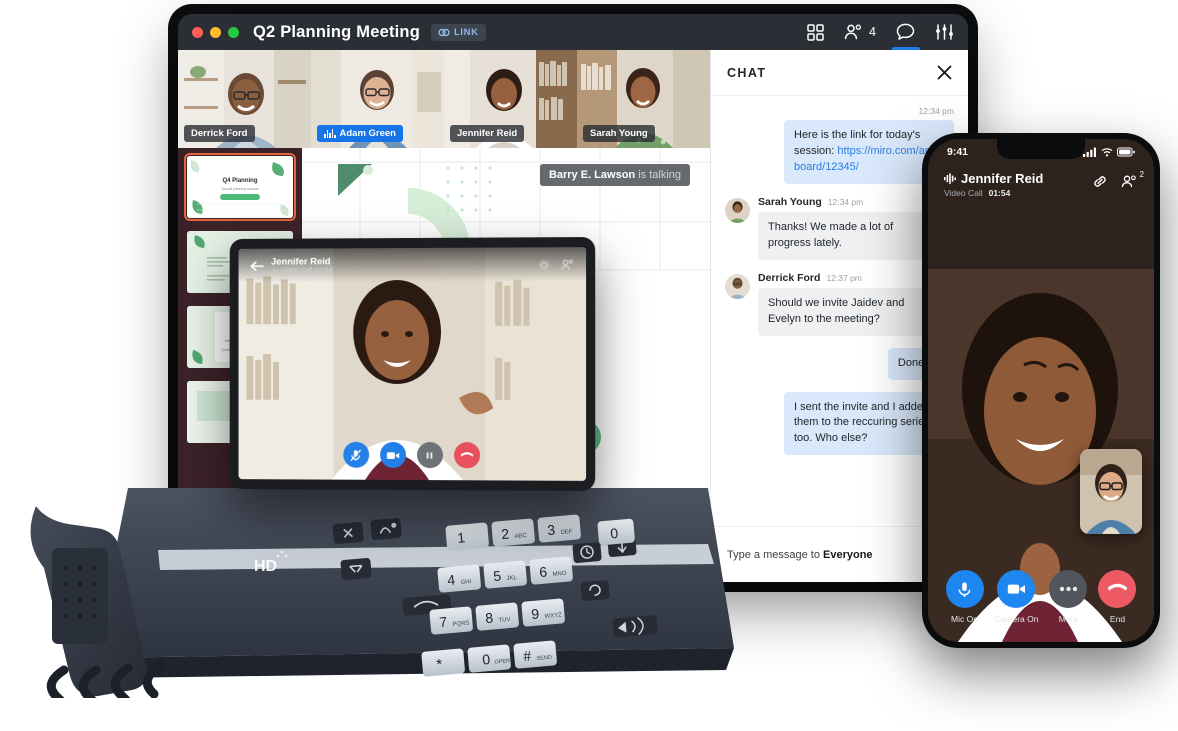 The height and width of the screenshot is (731, 1178). I want to click on tablet-call-header: Jennifer Reid Video Call 01:54, so click(412, 265).